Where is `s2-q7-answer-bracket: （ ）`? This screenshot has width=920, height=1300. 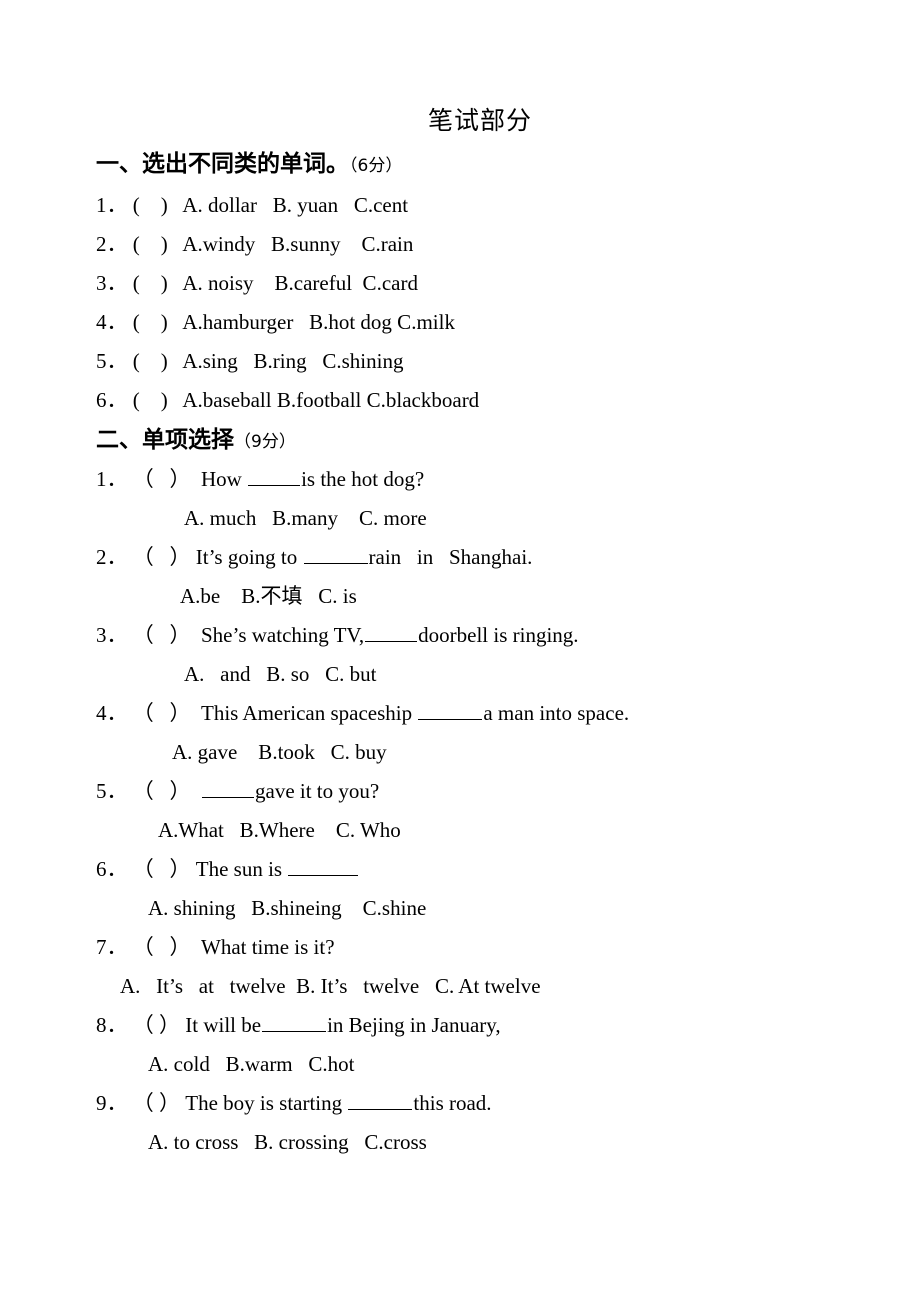 s2-q7-answer-bracket: （ ） is located at coordinates (162, 947).